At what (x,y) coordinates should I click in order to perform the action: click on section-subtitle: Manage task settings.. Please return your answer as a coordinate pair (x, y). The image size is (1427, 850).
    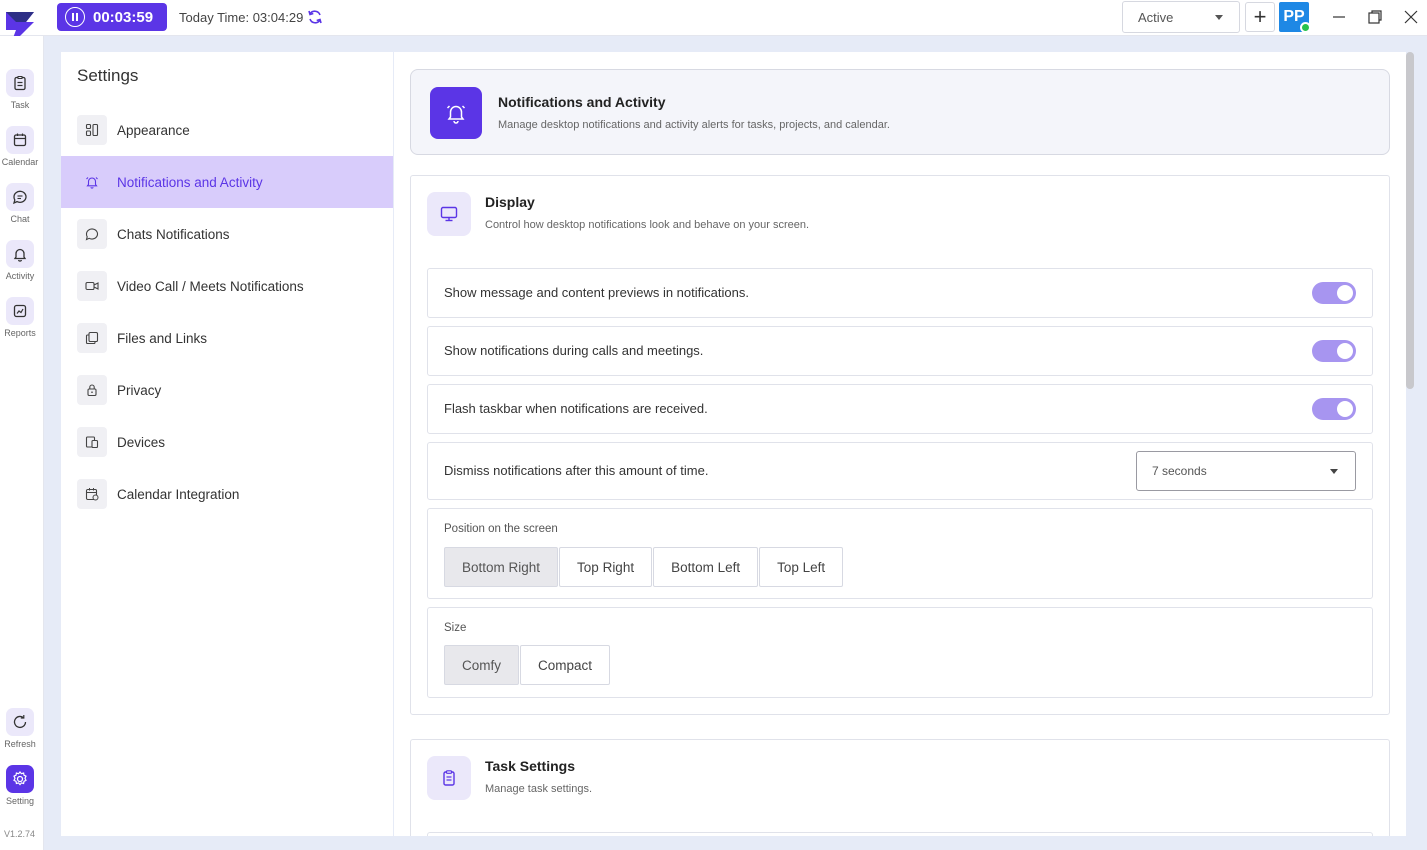
    Looking at the image, I should click on (539, 789).